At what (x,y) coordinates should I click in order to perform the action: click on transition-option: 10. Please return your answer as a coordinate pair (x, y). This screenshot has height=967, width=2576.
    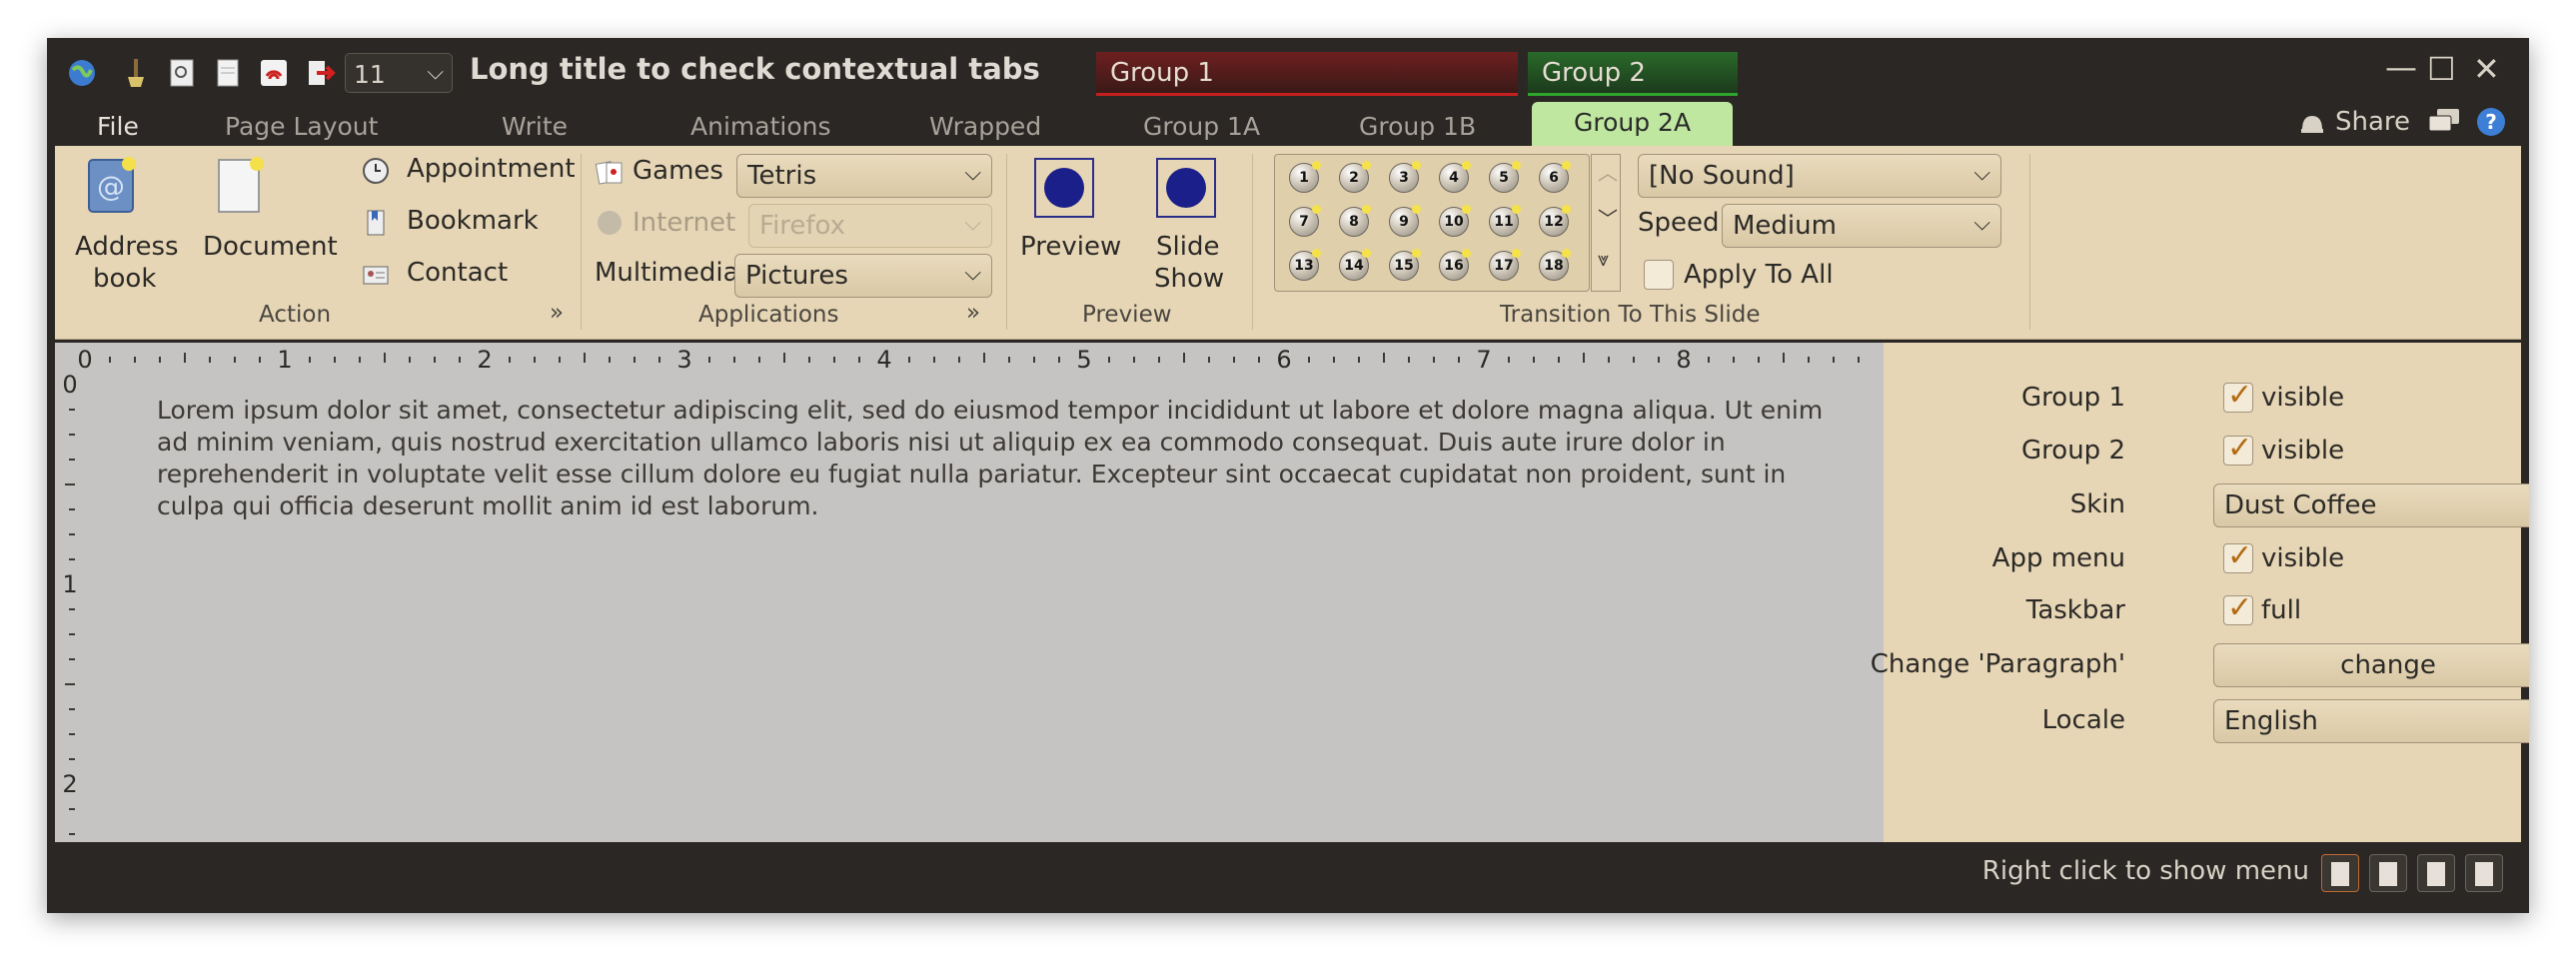
    Looking at the image, I should click on (1455, 221).